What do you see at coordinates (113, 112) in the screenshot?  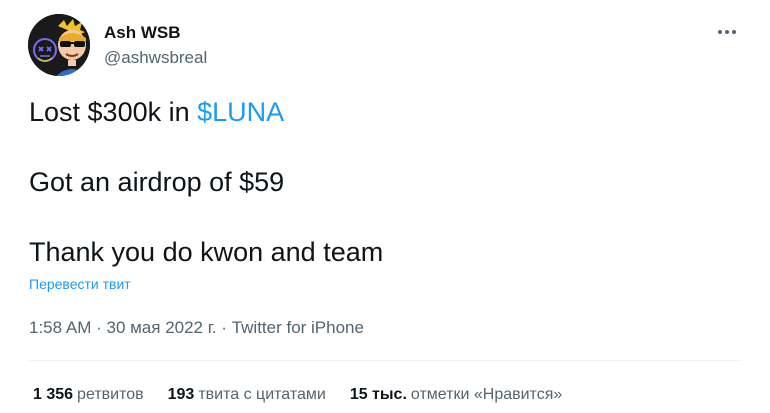 I see `tweet-text-line-1-prefix: Lost $300k in` at bounding box center [113, 112].